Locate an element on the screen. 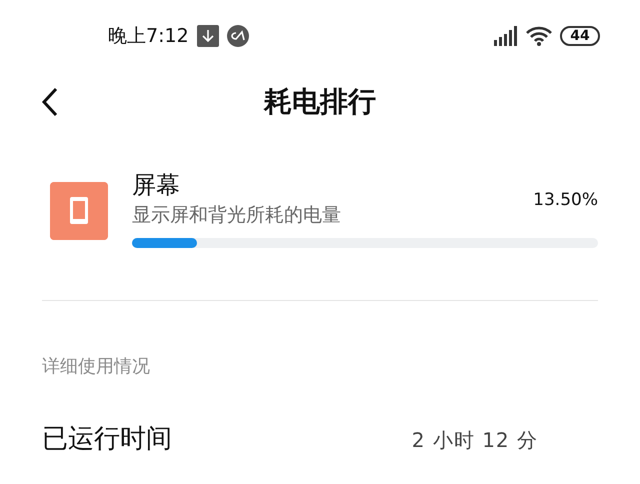 Image resolution: width=640 pixels, height=484 pixels. battery-indicator: 44 is located at coordinates (580, 36).